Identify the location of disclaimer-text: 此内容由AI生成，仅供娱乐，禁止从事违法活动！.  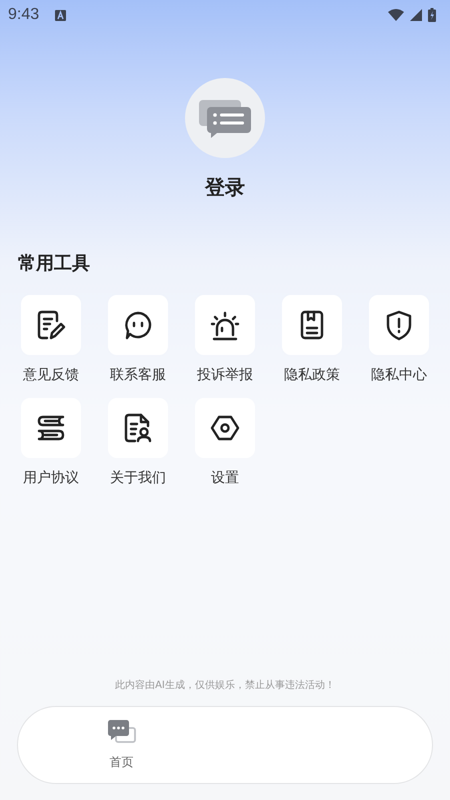
(225, 685).